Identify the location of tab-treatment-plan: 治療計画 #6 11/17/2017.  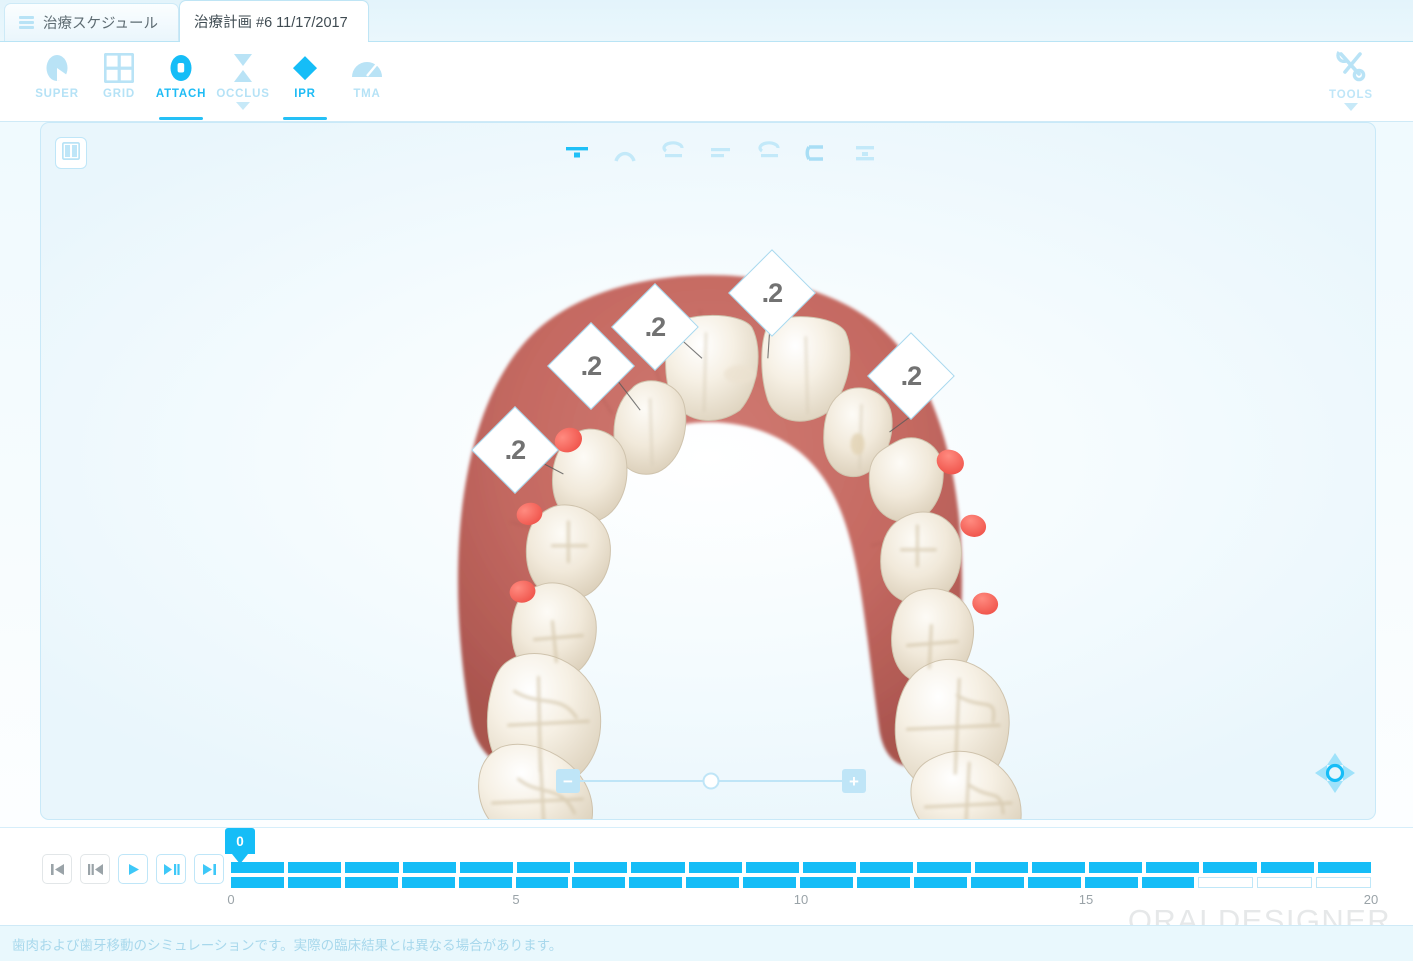
(273, 21).